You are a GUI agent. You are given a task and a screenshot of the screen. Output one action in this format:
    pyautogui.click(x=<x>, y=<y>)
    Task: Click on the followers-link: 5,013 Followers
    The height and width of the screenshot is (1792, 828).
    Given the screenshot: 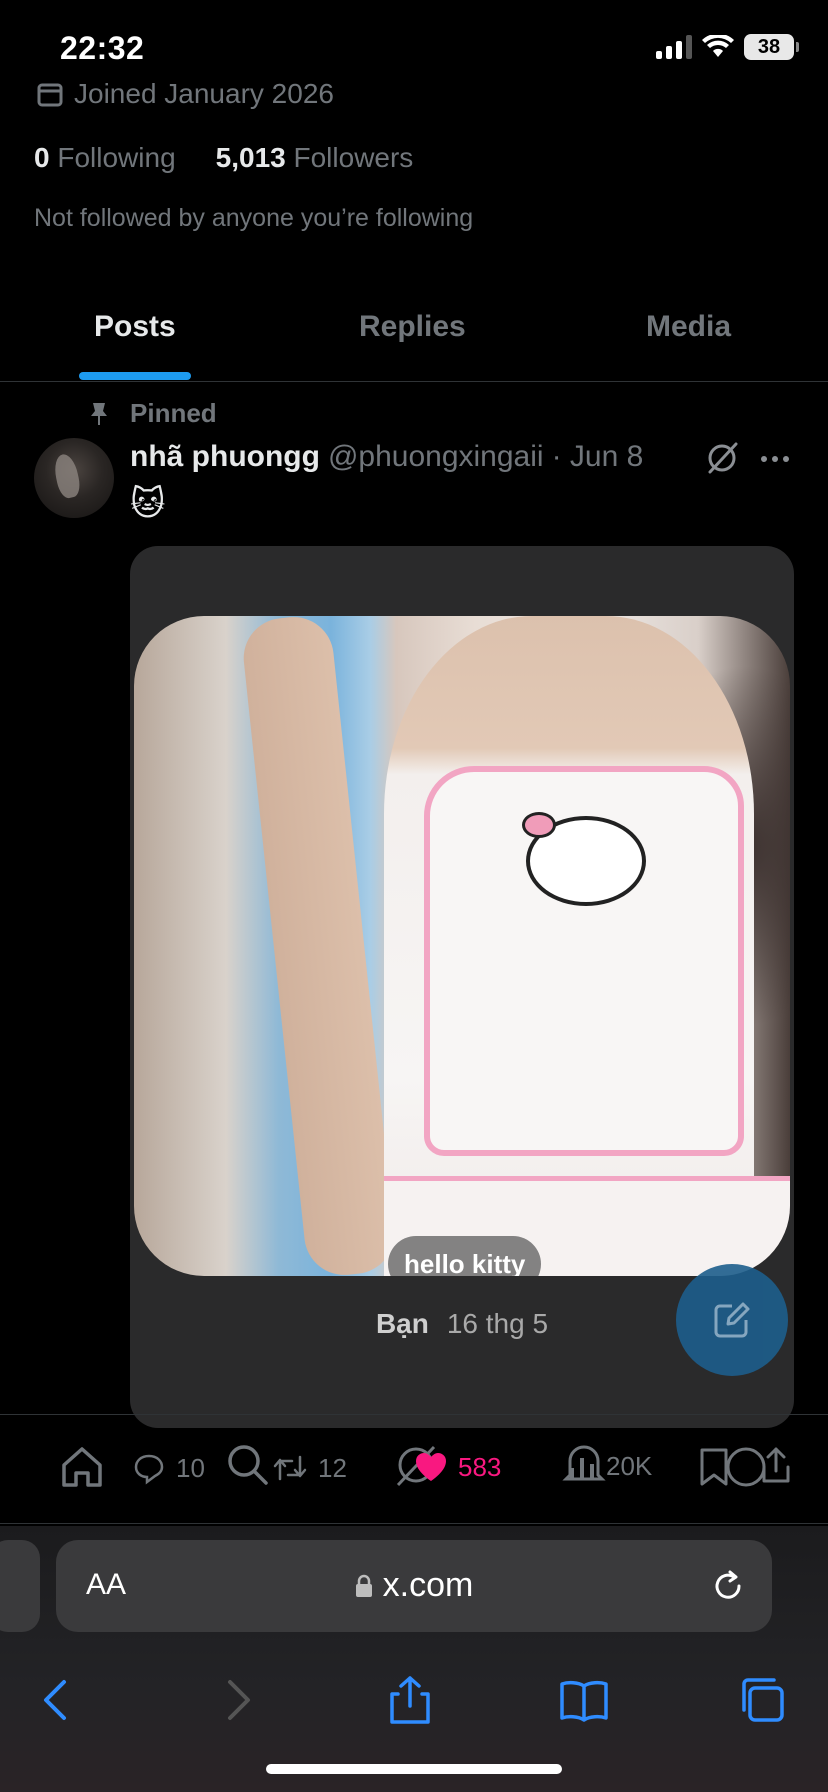 What is the action you would take?
    pyautogui.click(x=315, y=158)
    